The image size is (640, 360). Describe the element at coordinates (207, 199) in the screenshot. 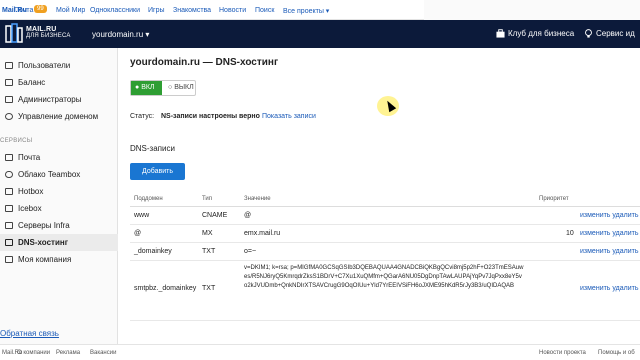

I see `col-type: Тип` at that location.